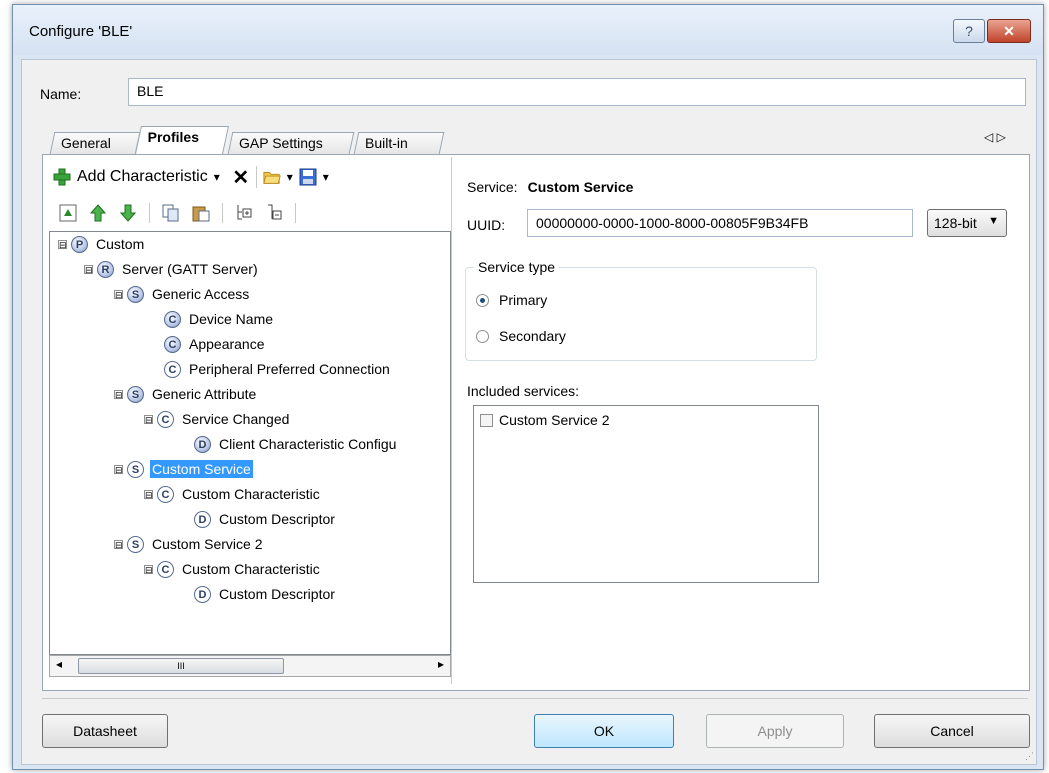 This screenshot has width=1049, height=773. I want to click on tree-node-label: Custom Service, so click(201, 469).